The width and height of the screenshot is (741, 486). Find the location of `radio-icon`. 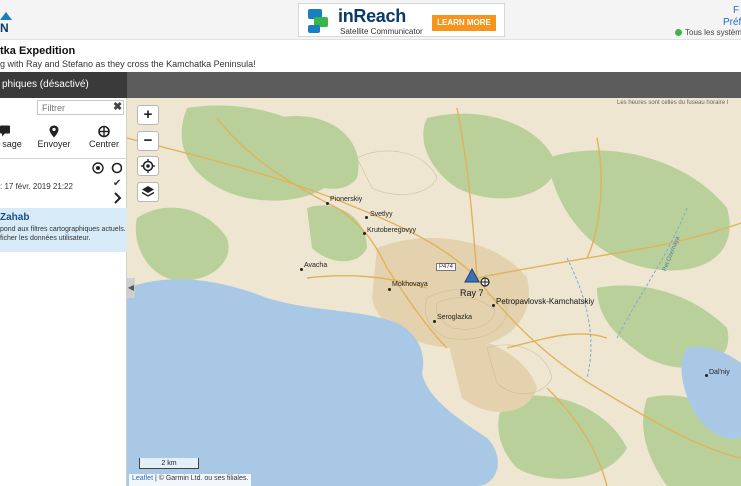

radio-icon is located at coordinates (117, 168).